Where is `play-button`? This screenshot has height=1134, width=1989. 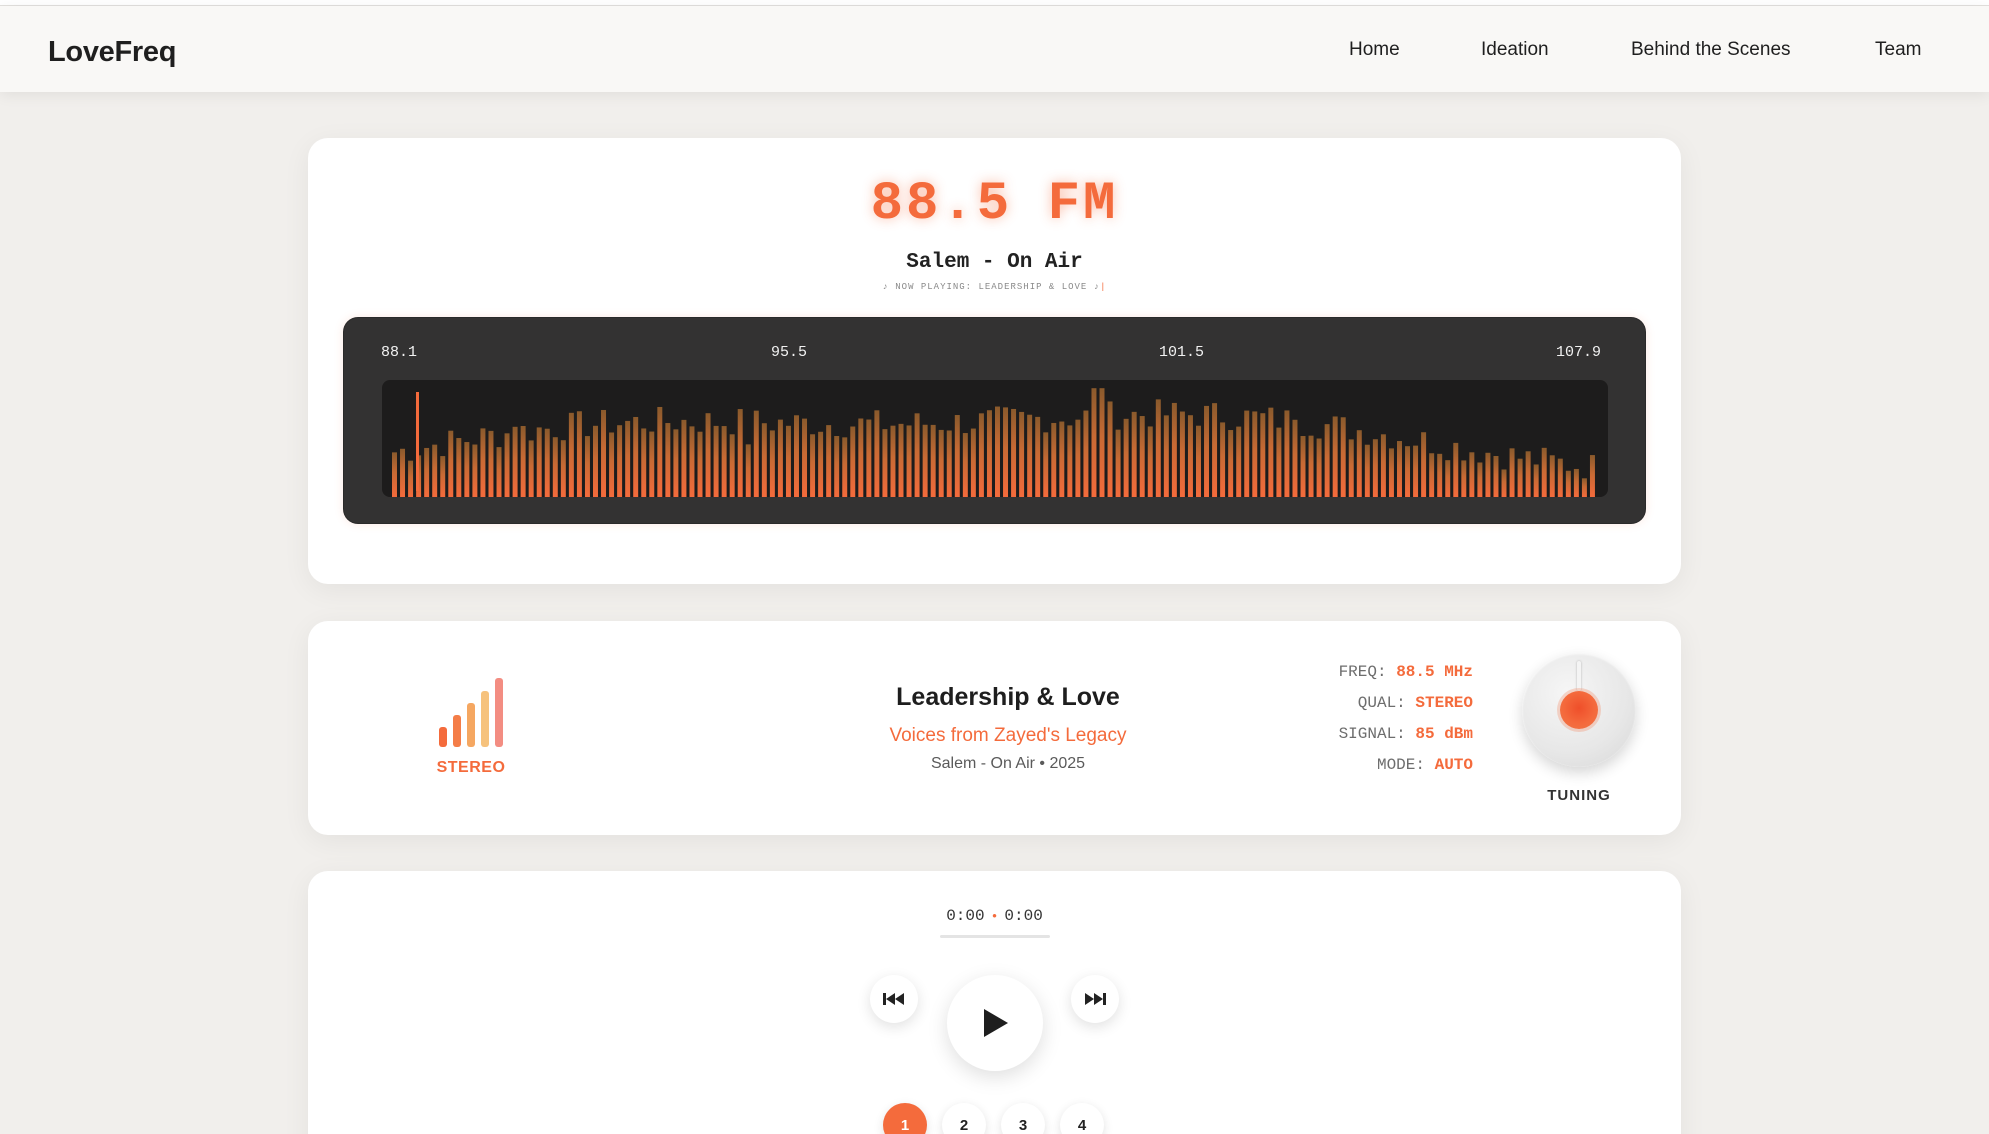 play-button is located at coordinates (995, 1023).